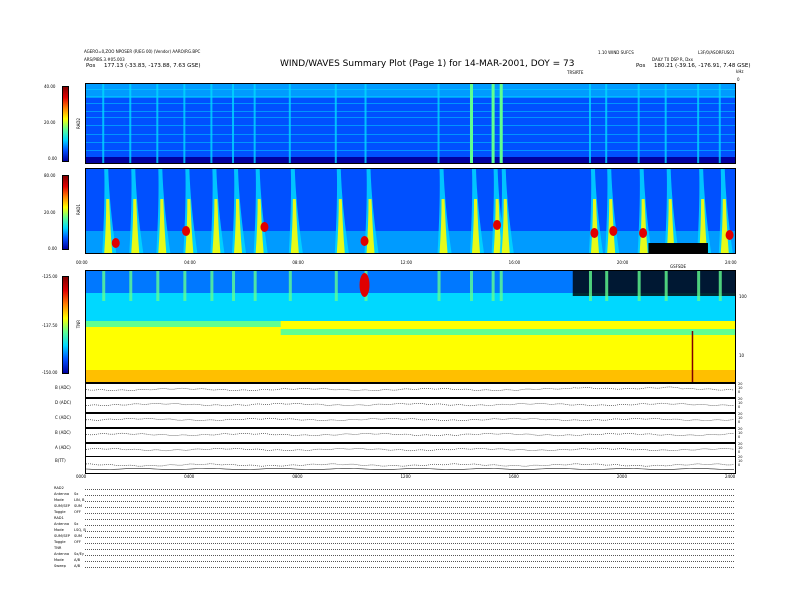  Describe the element at coordinates (59, 500) in the screenshot. I see `setting-name-2: Mode` at that location.